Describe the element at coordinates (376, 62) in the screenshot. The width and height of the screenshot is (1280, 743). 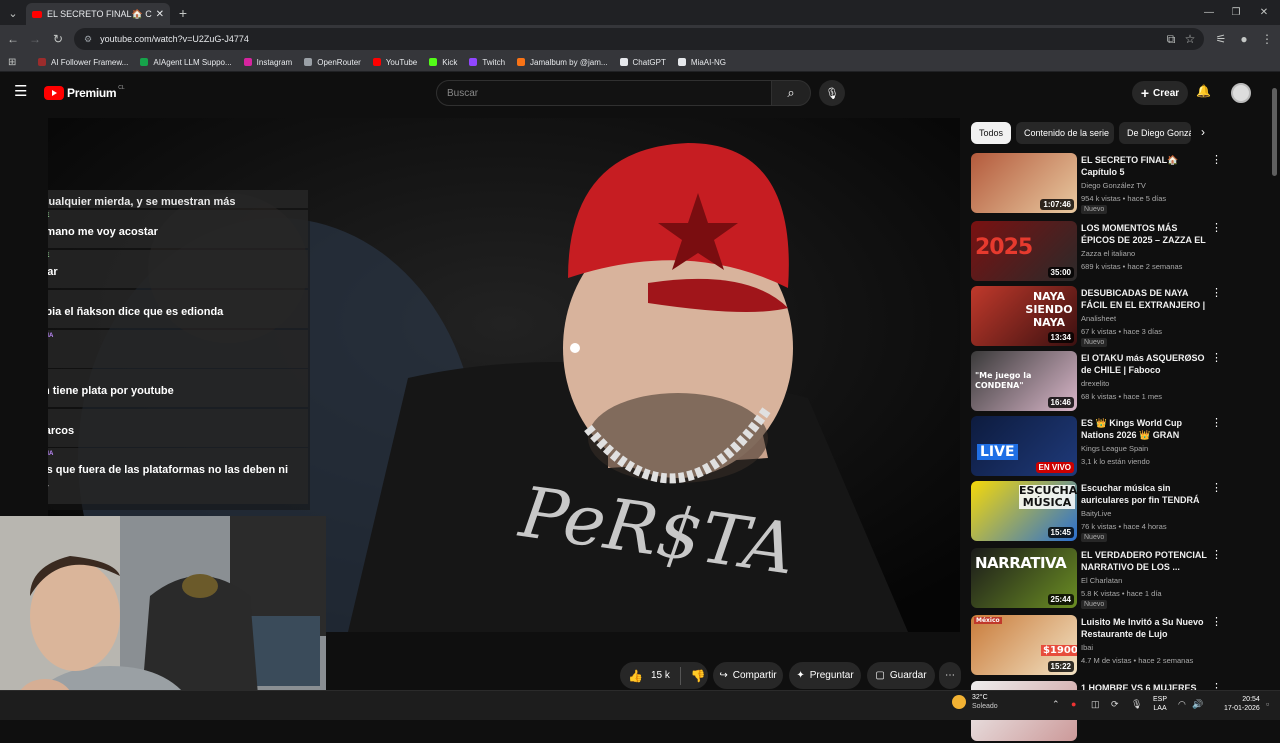
I see `bookmark-favicon-icon` at that location.